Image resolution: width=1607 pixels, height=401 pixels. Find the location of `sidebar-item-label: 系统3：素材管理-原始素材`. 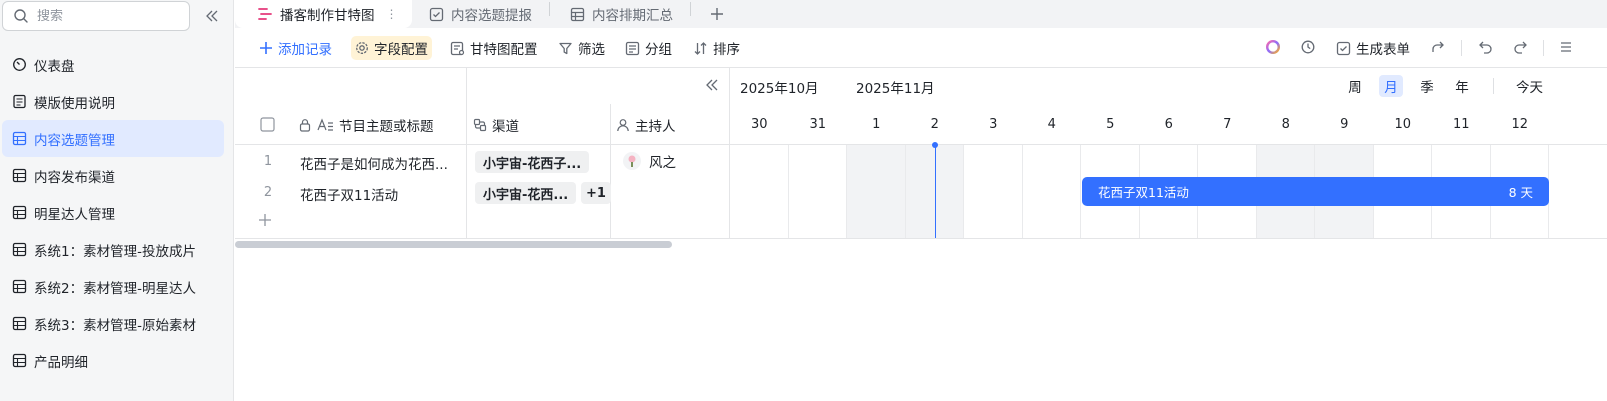

sidebar-item-label: 系统3：素材管理-原始素材 is located at coordinates (115, 325).